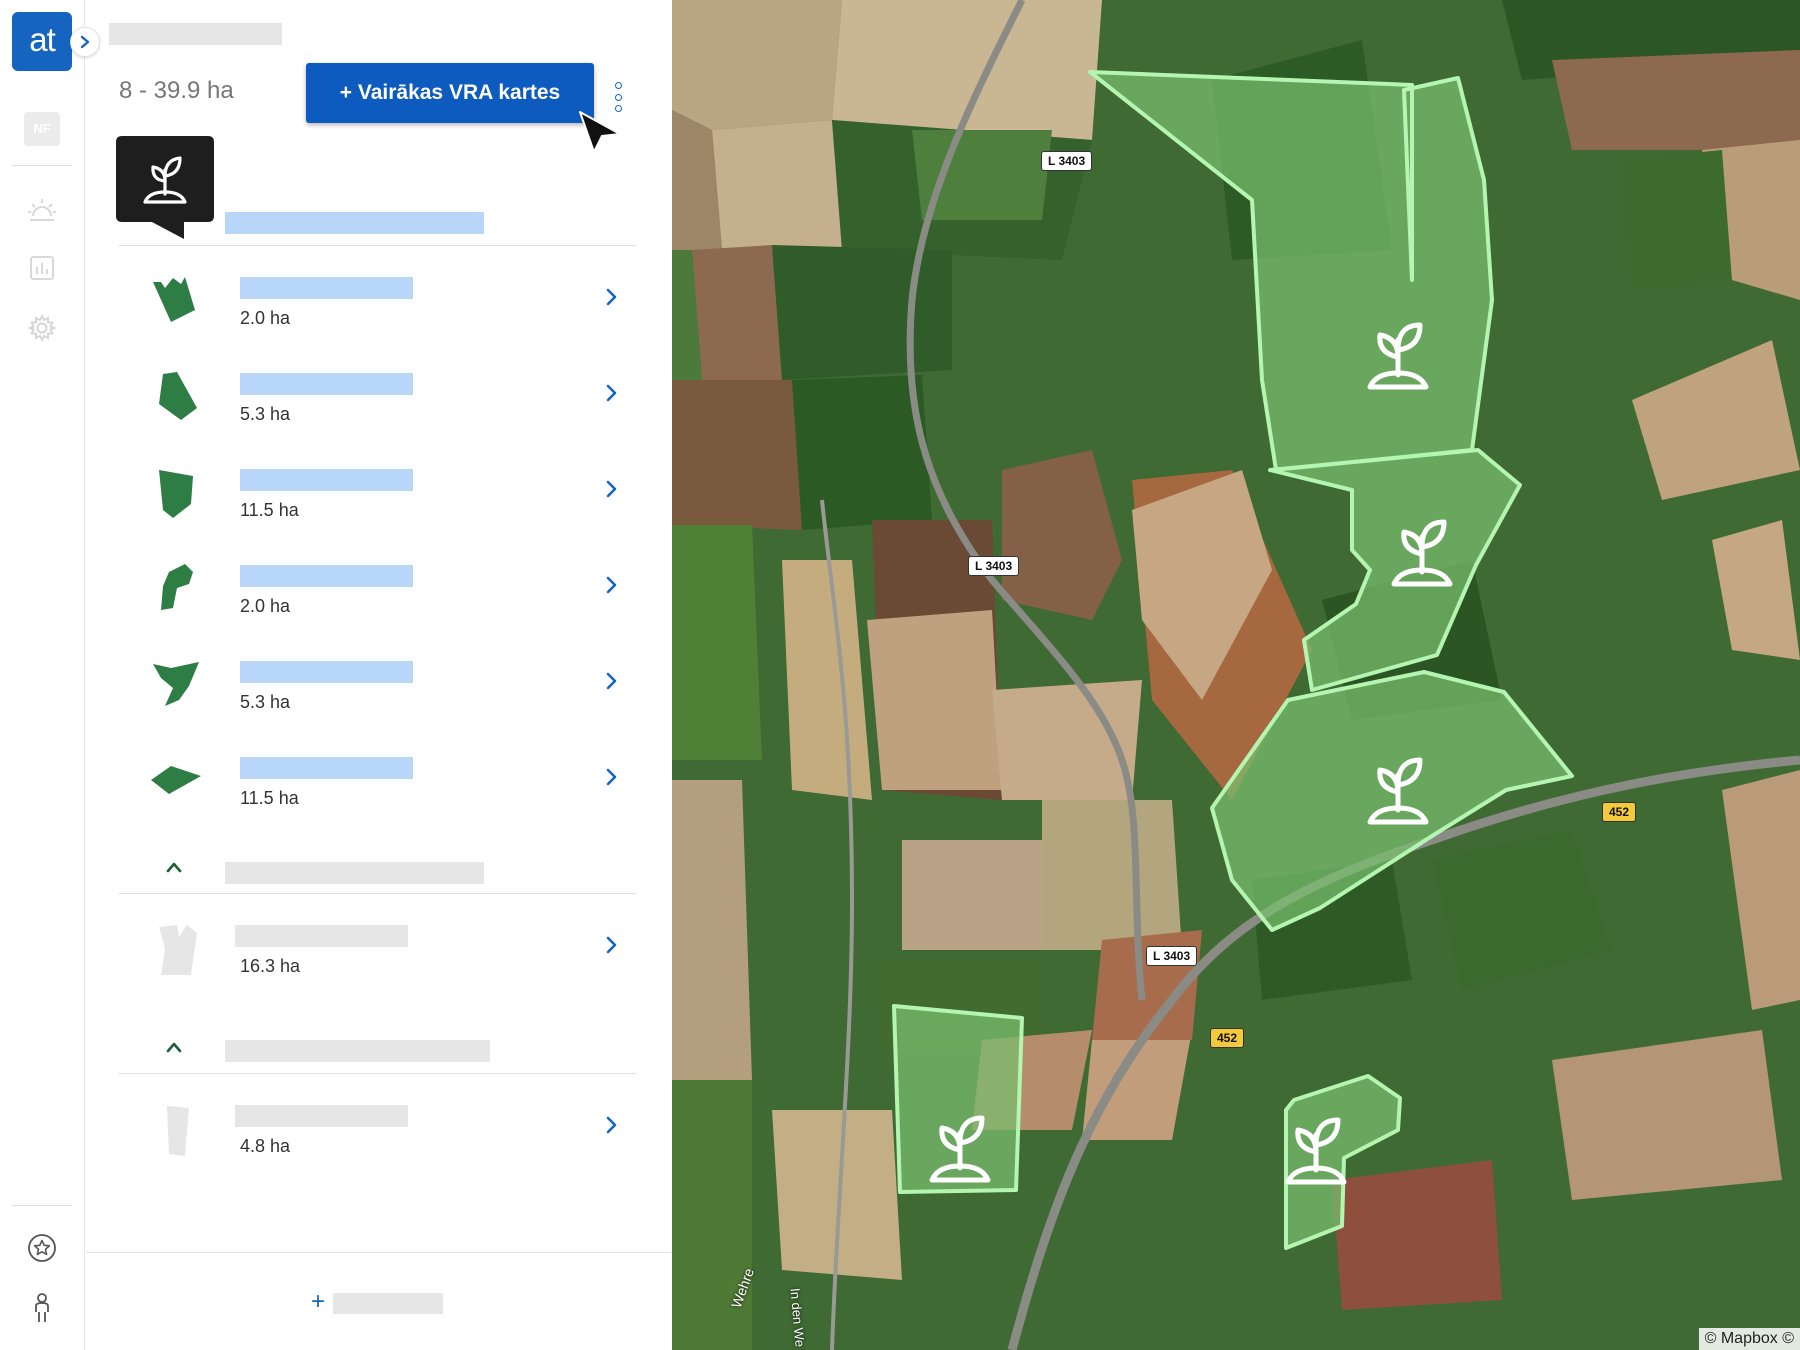  What do you see at coordinates (377, 1138) in the screenshot?
I see `field-list-item: 4.8 ha` at bounding box center [377, 1138].